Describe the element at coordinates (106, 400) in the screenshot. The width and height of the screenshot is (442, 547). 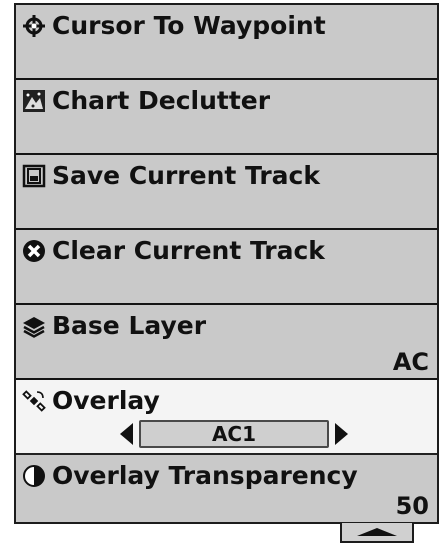
I see `menu-item-label: Overlay` at that location.